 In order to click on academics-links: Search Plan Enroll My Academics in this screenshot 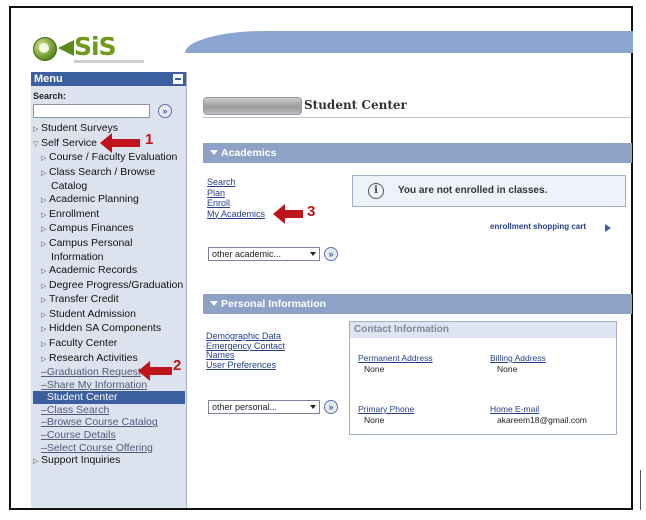, I will do `click(236, 198)`.